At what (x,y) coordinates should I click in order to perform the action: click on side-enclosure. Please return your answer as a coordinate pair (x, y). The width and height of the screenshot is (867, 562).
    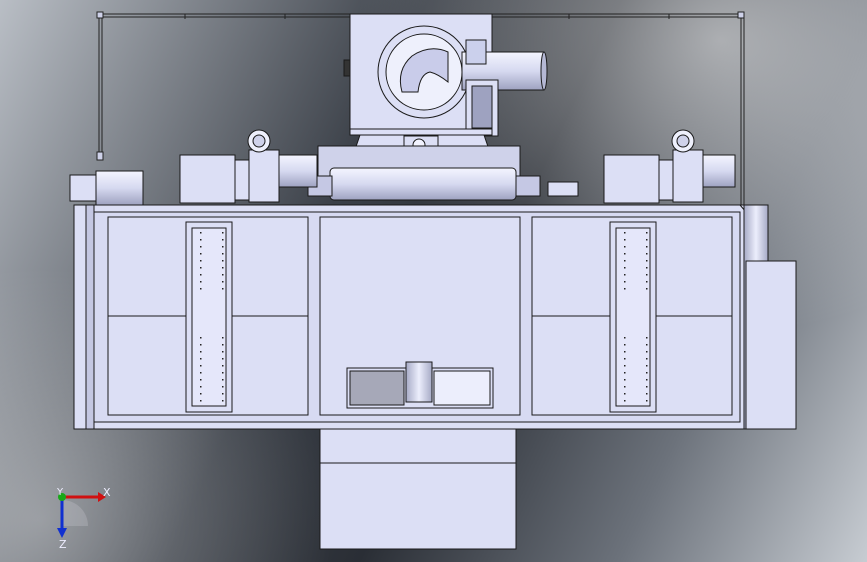
    Looking at the image, I should click on (771, 345).